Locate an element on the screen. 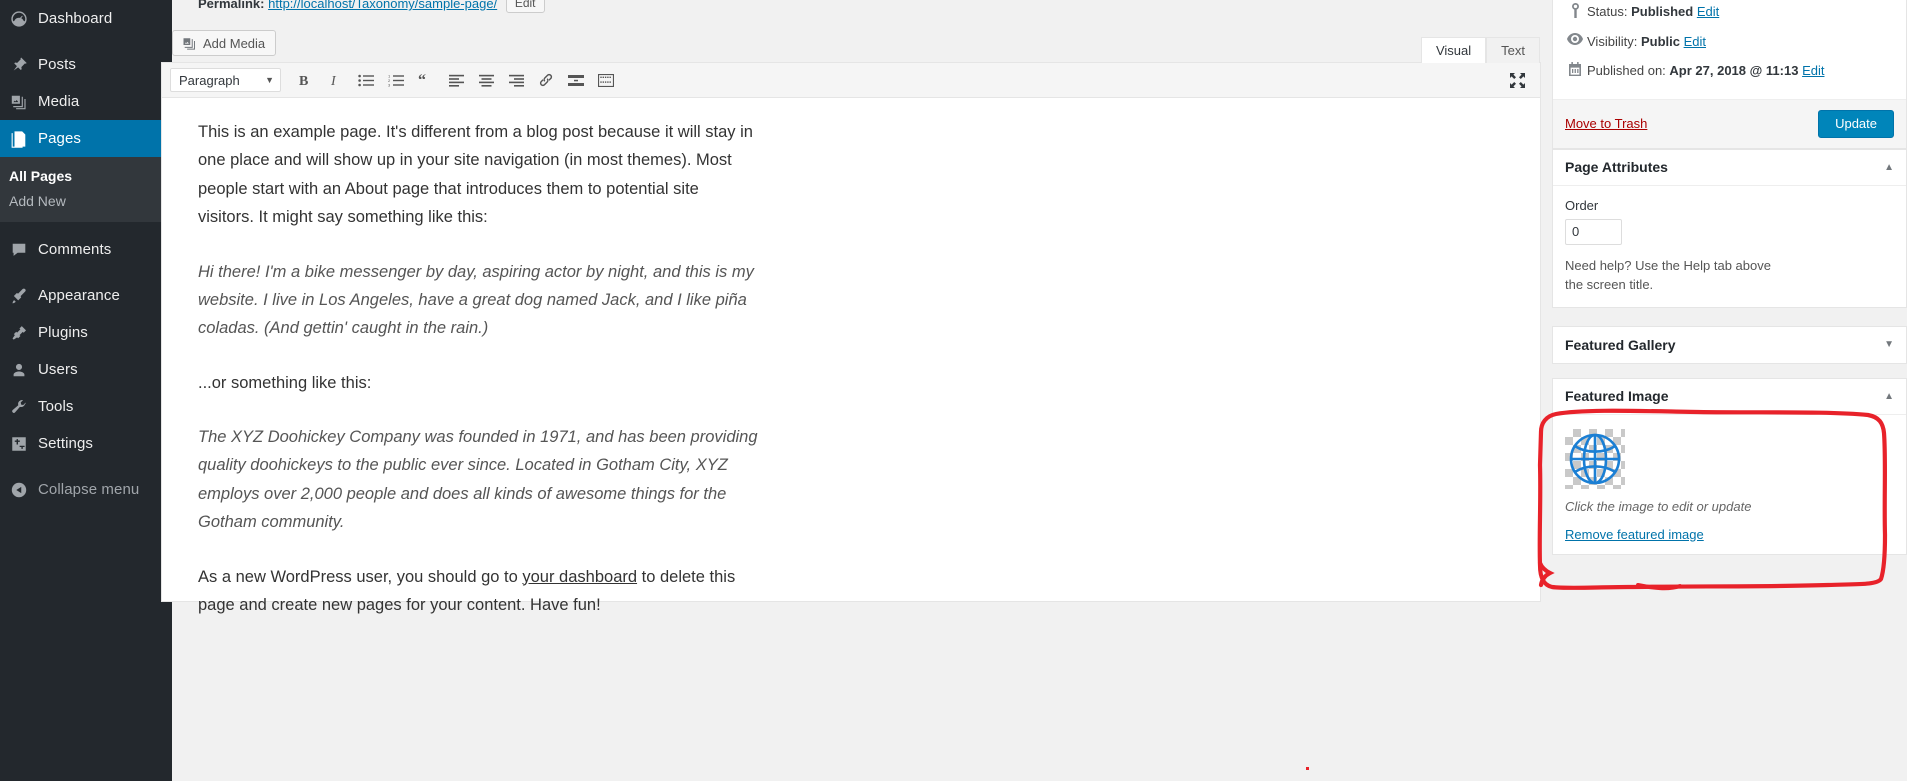 This screenshot has width=1907, height=781. featured-image-thumbnail is located at coordinates (1595, 458).